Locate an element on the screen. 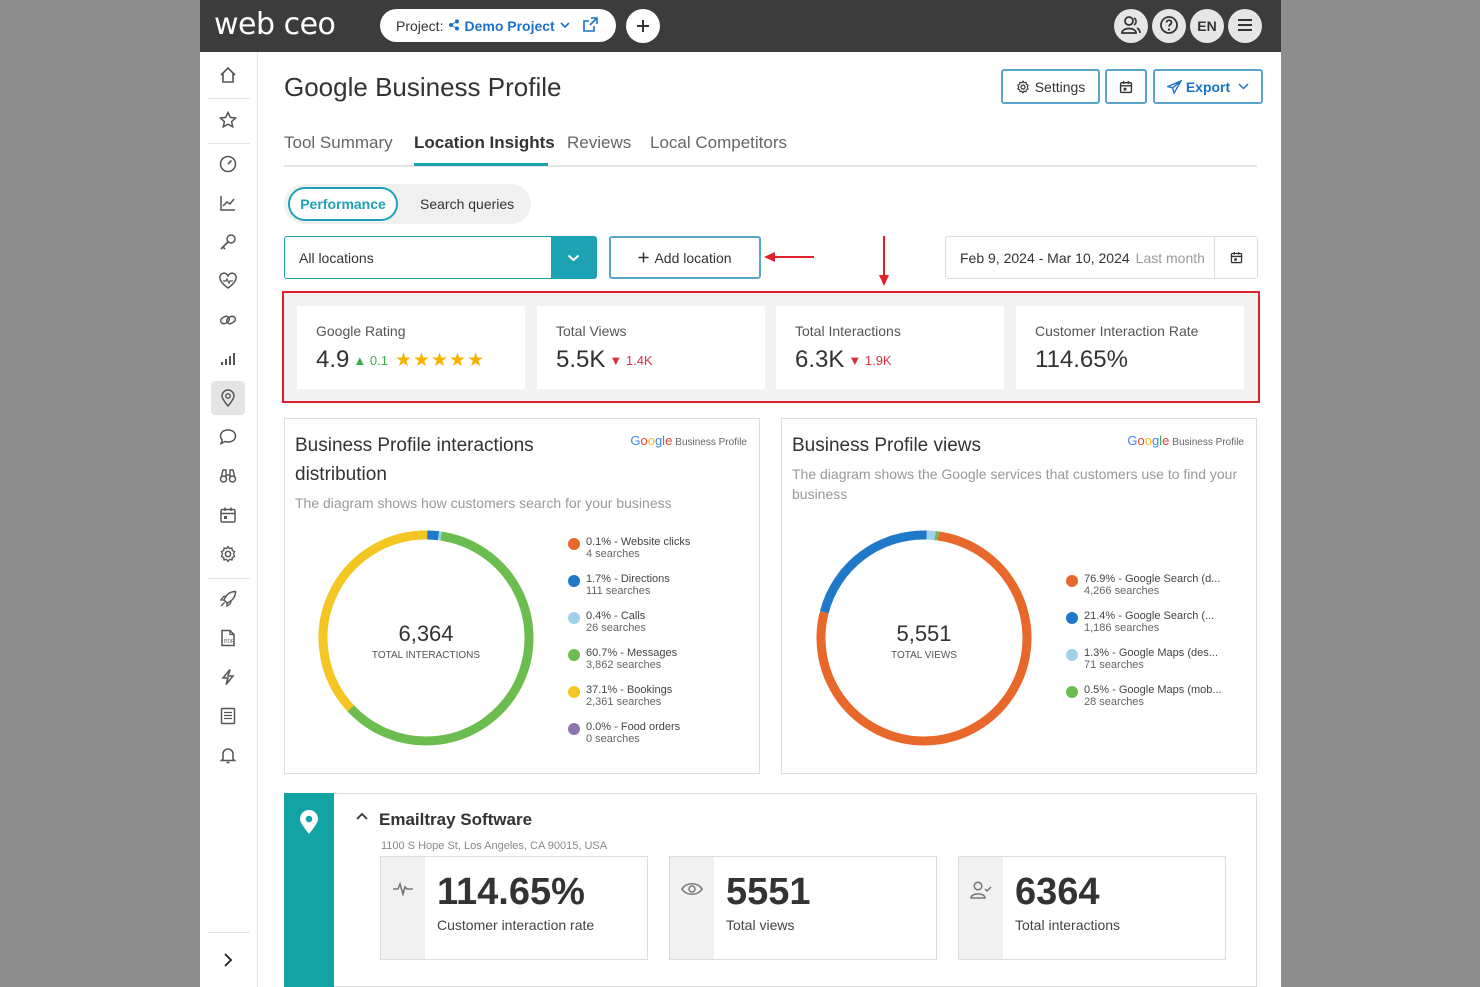 This screenshot has height=987, width=1480. legend-label: 1.7% - Directions is located at coordinates (628, 579).